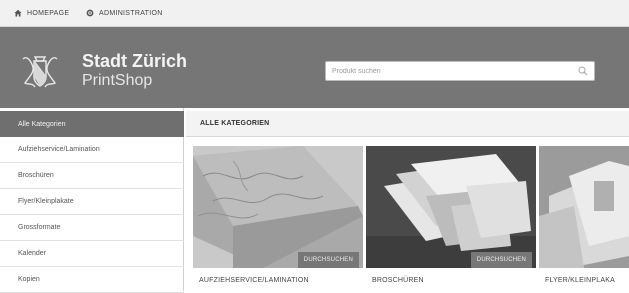 This screenshot has height=293, width=629. I want to click on card-title: AUFZIEHSERVICE/LAMINATION, so click(254, 280).